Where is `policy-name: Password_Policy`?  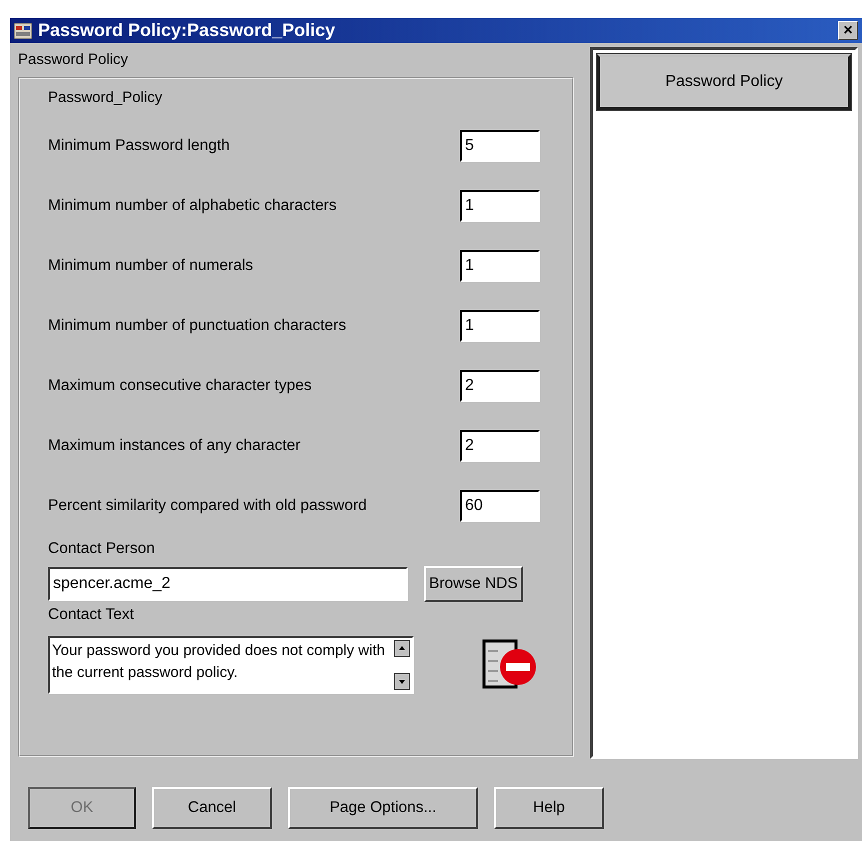
policy-name: Password_Policy is located at coordinates (106, 97).